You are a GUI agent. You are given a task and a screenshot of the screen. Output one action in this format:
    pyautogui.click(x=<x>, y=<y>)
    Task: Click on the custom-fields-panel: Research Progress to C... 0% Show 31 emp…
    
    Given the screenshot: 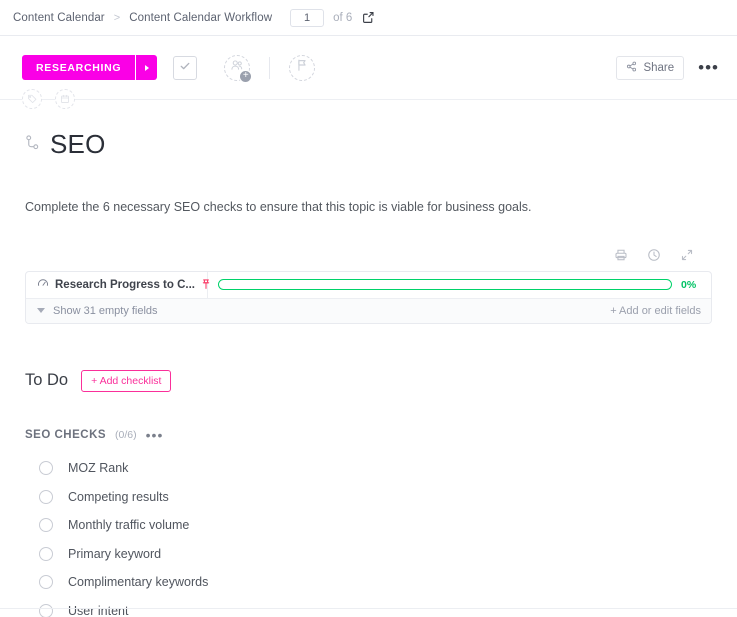 What is the action you would take?
    pyautogui.click(x=368, y=297)
    